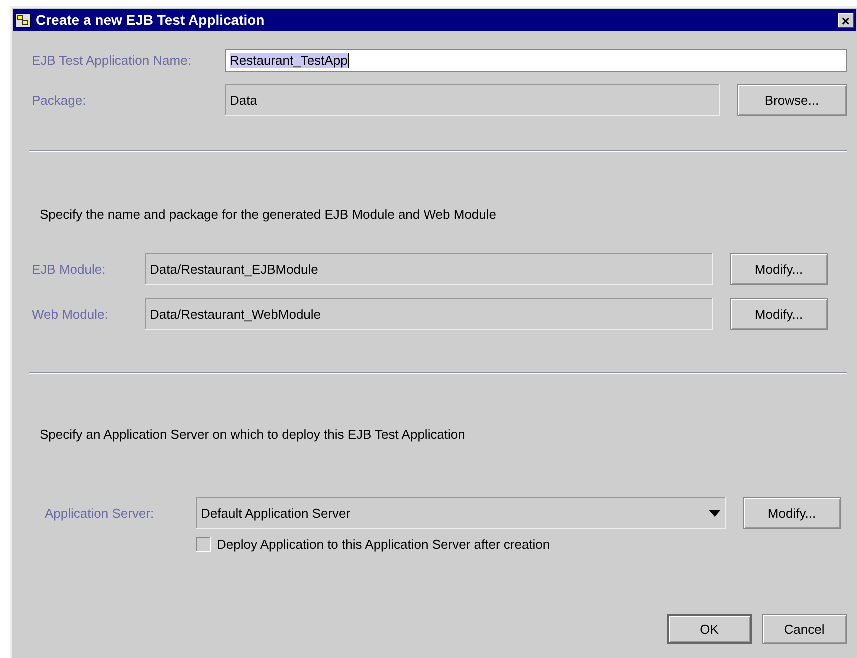 The height and width of the screenshot is (658, 857). I want to click on input-field: Restaurant_TestApp, so click(536, 60).